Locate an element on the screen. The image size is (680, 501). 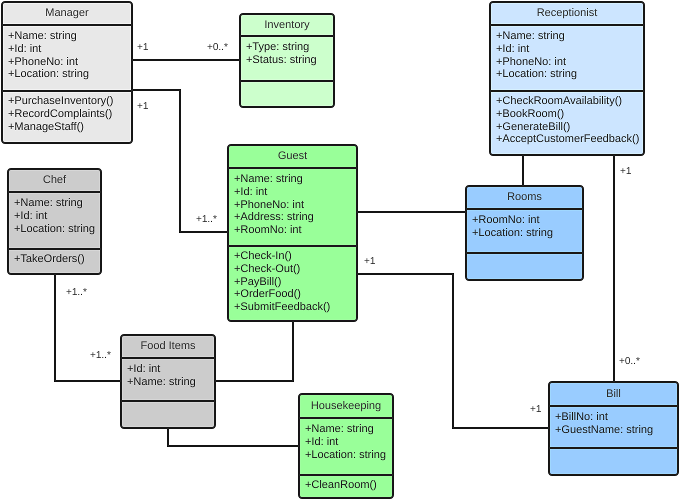
attribute-text: +Status: string is located at coordinates (281, 60).